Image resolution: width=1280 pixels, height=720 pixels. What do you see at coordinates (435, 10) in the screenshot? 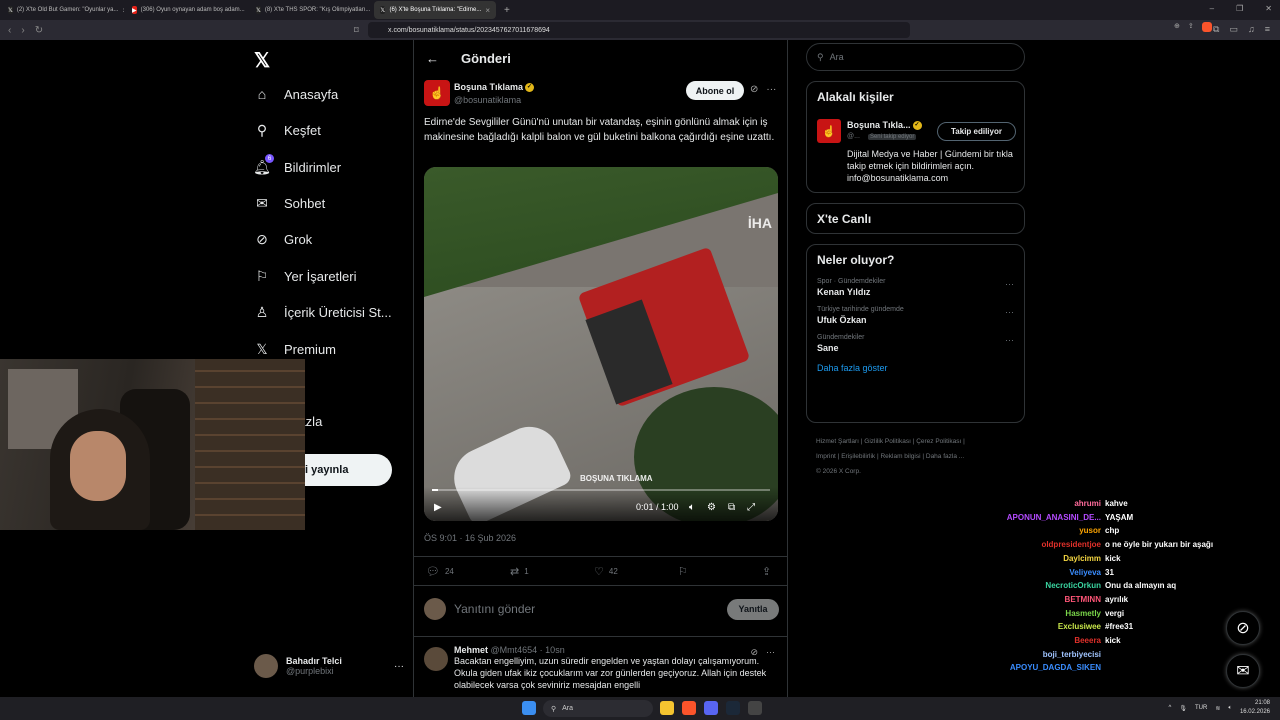
I see `browser-tab-active: 𝕏 (6) X'te Boşuna Tıklama: "Edirne... ×` at bounding box center [435, 10].